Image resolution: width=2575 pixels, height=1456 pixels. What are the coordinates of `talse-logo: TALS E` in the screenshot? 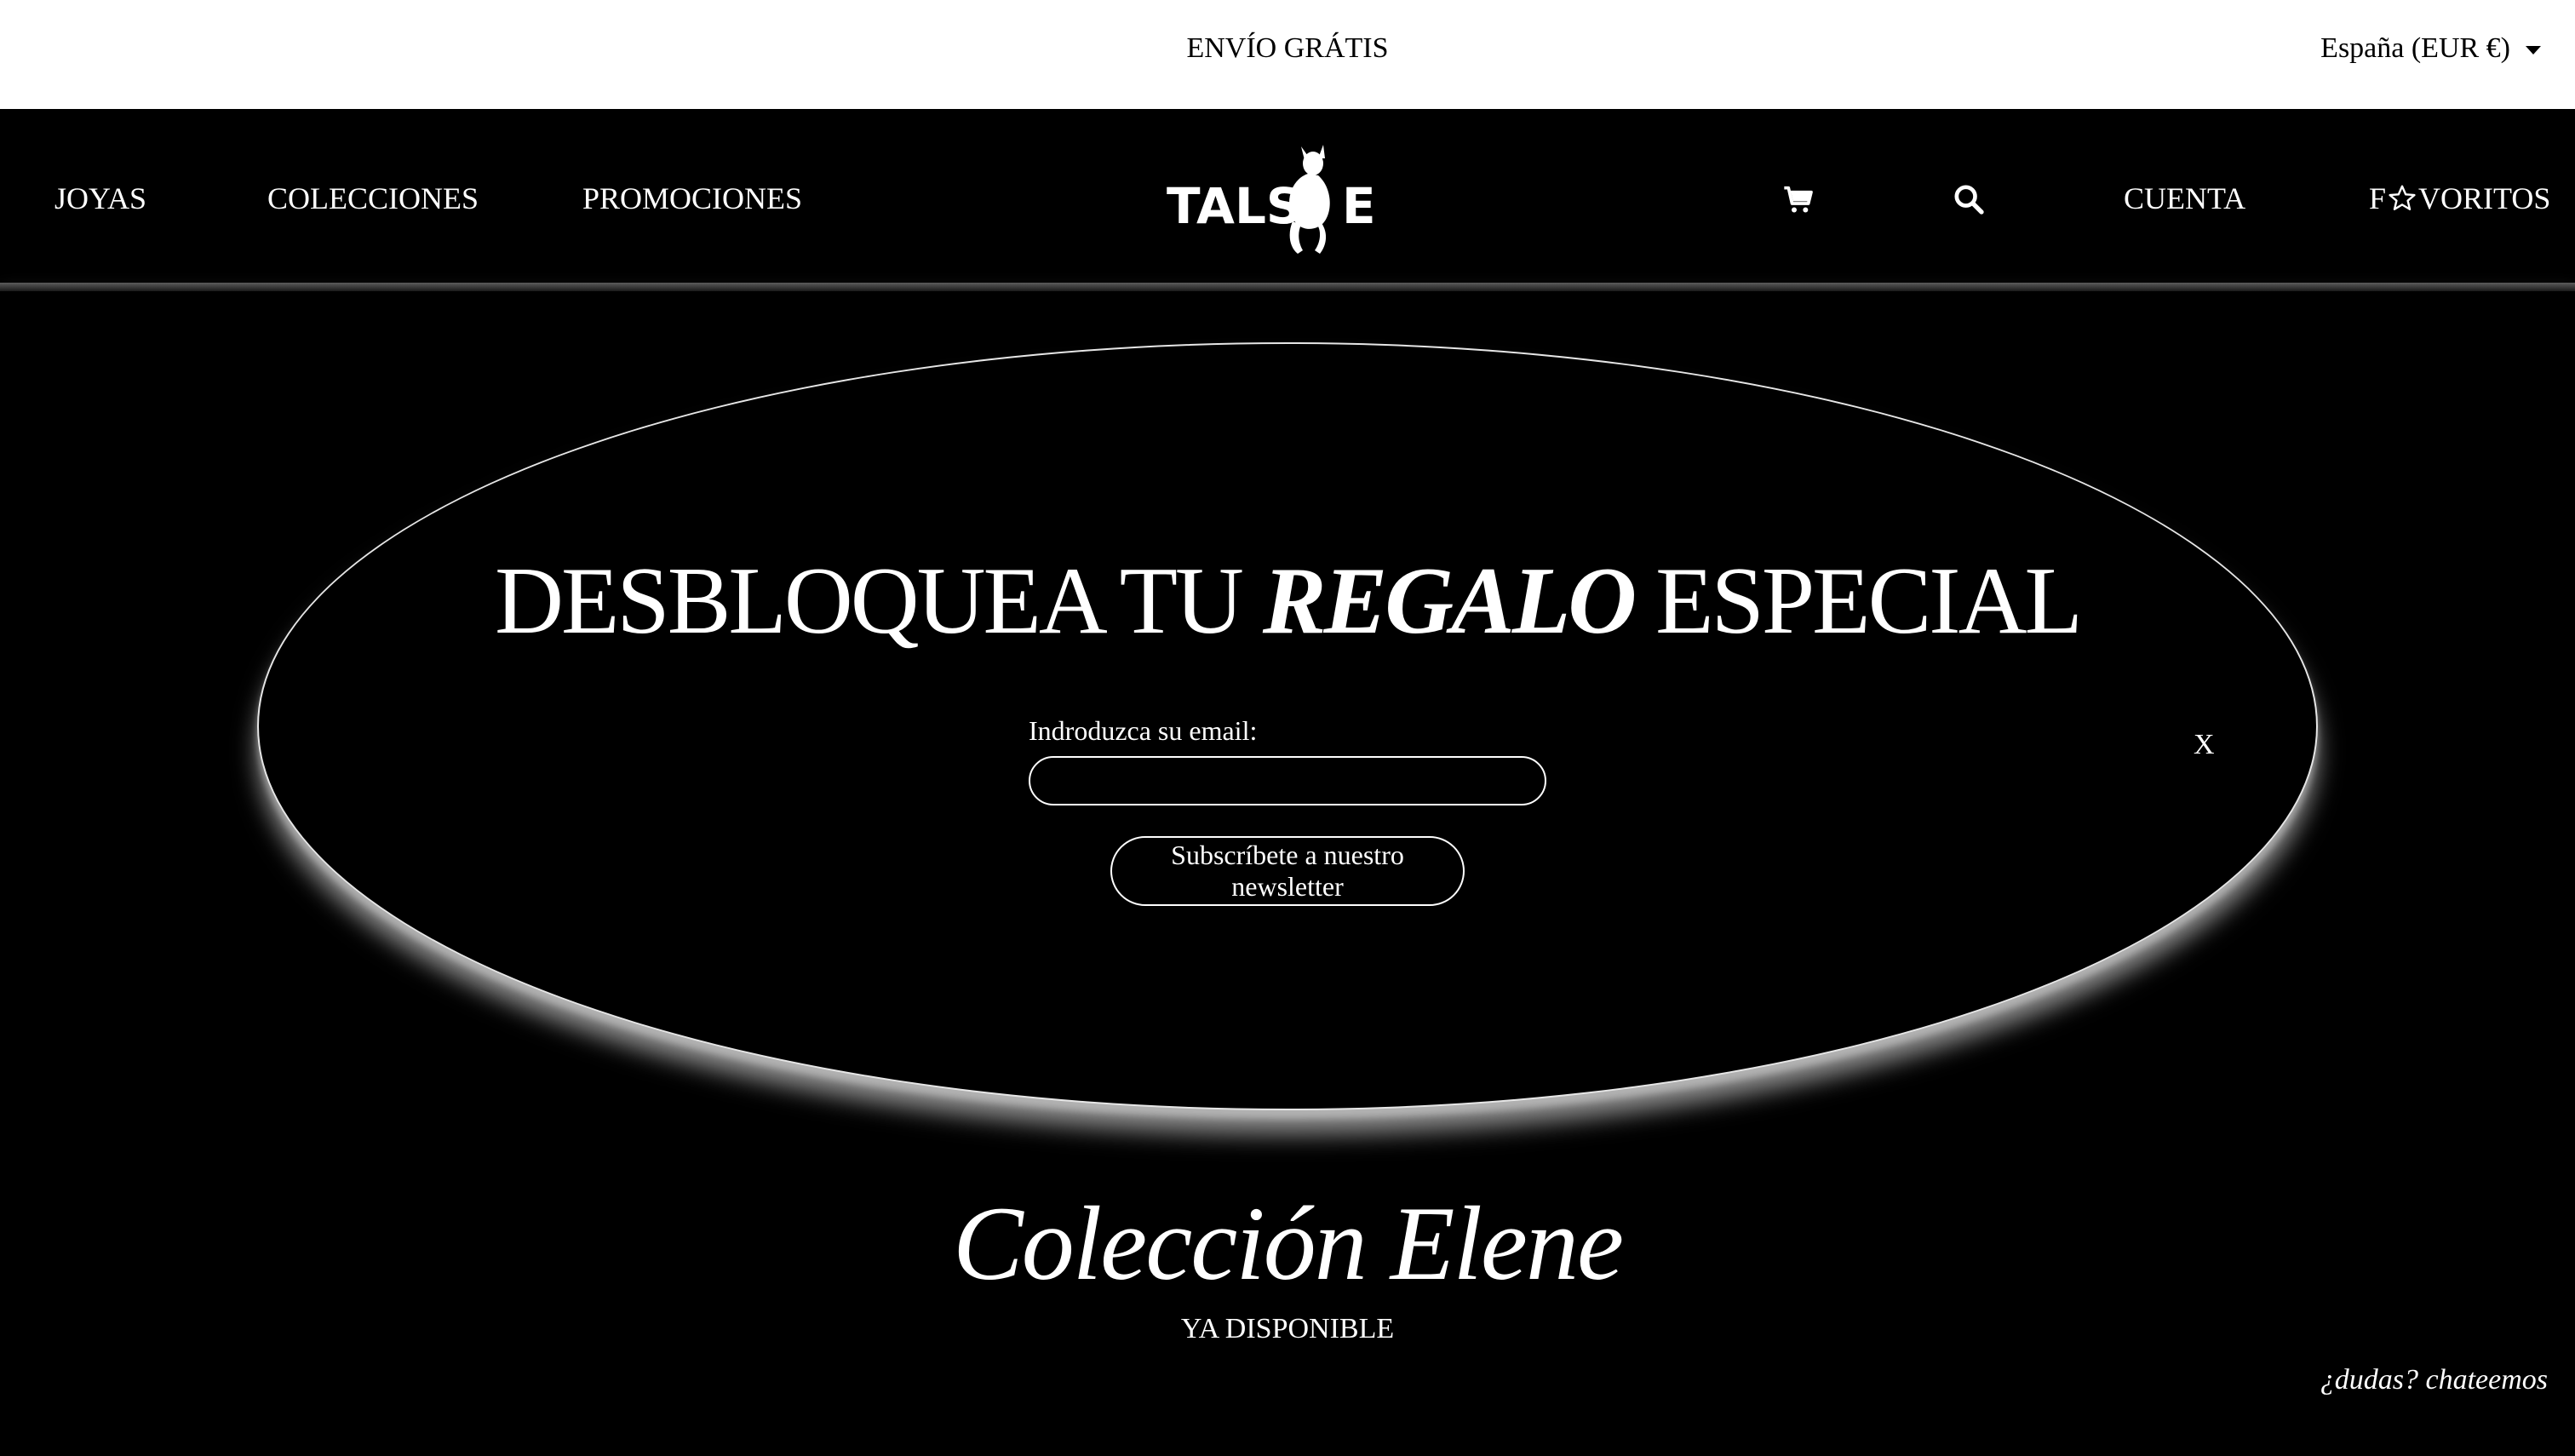 It's located at (1279, 199).